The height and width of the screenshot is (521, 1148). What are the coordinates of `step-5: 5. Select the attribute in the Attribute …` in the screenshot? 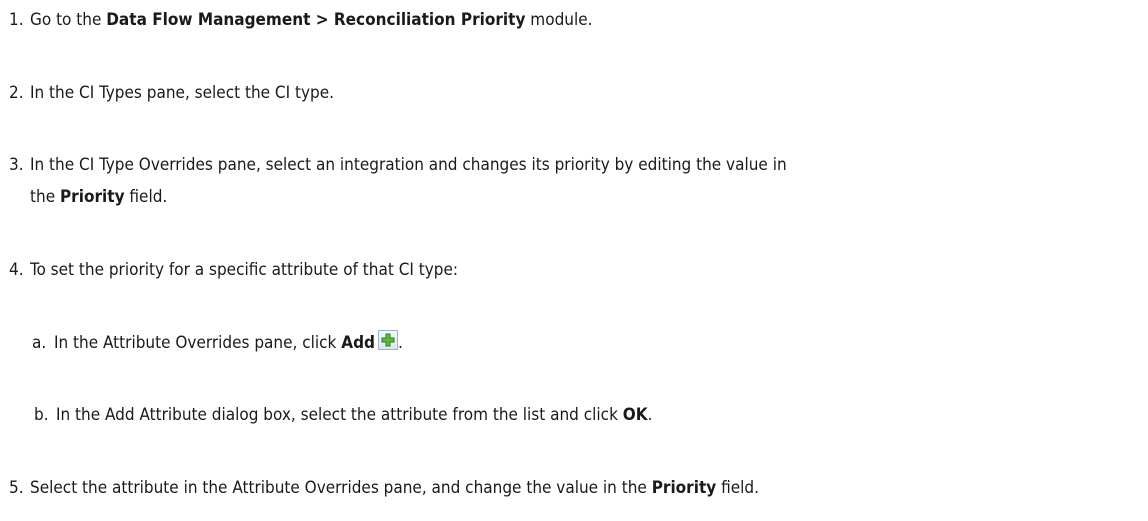 It's located at (576, 488).